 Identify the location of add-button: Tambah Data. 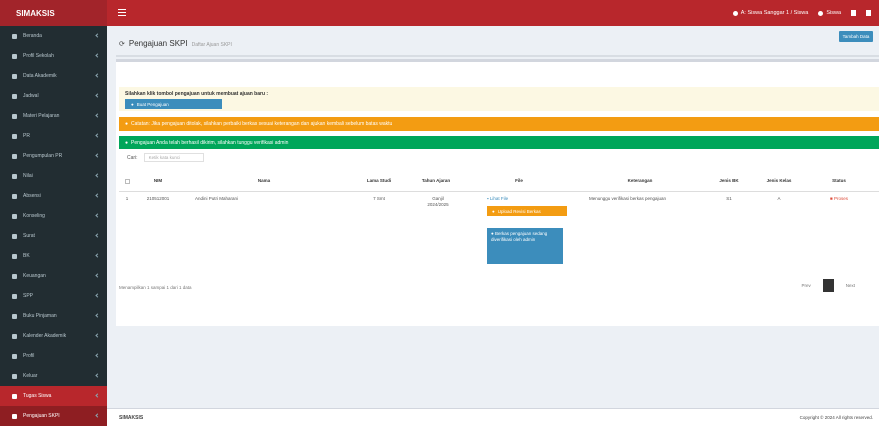
(856, 36).